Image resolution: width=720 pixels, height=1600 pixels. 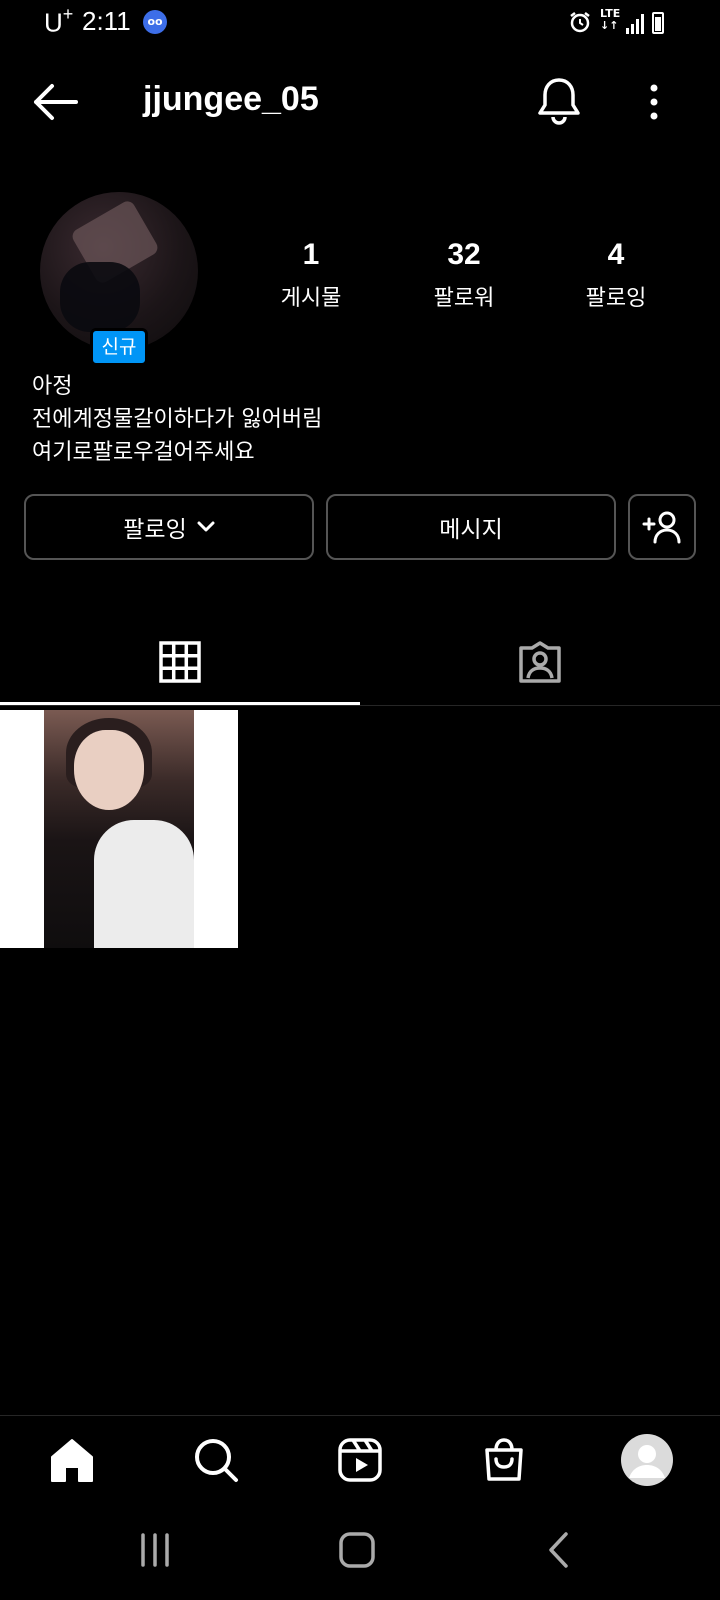 I want to click on new-badge: 신규, so click(x=119, y=347).